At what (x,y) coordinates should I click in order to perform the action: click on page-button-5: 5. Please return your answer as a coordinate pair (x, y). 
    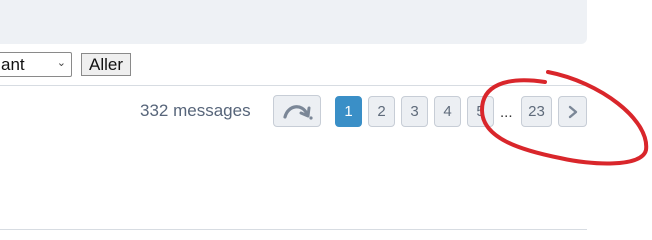
    Looking at the image, I should click on (480, 111).